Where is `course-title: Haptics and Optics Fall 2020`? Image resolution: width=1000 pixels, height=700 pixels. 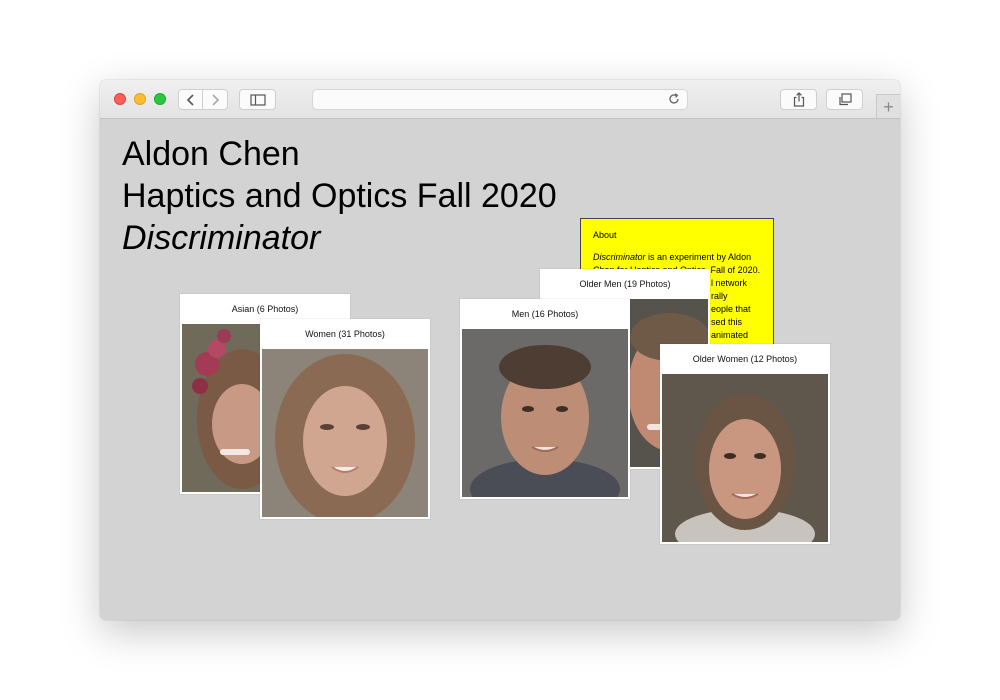 course-title: Haptics and Optics Fall 2020 is located at coordinates (339, 196).